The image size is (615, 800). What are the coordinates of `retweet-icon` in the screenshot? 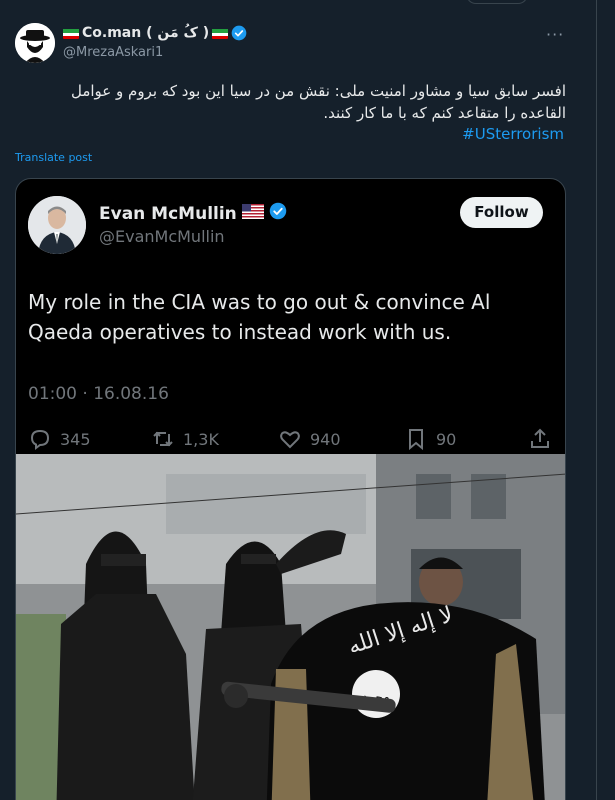 It's located at (163, 439).